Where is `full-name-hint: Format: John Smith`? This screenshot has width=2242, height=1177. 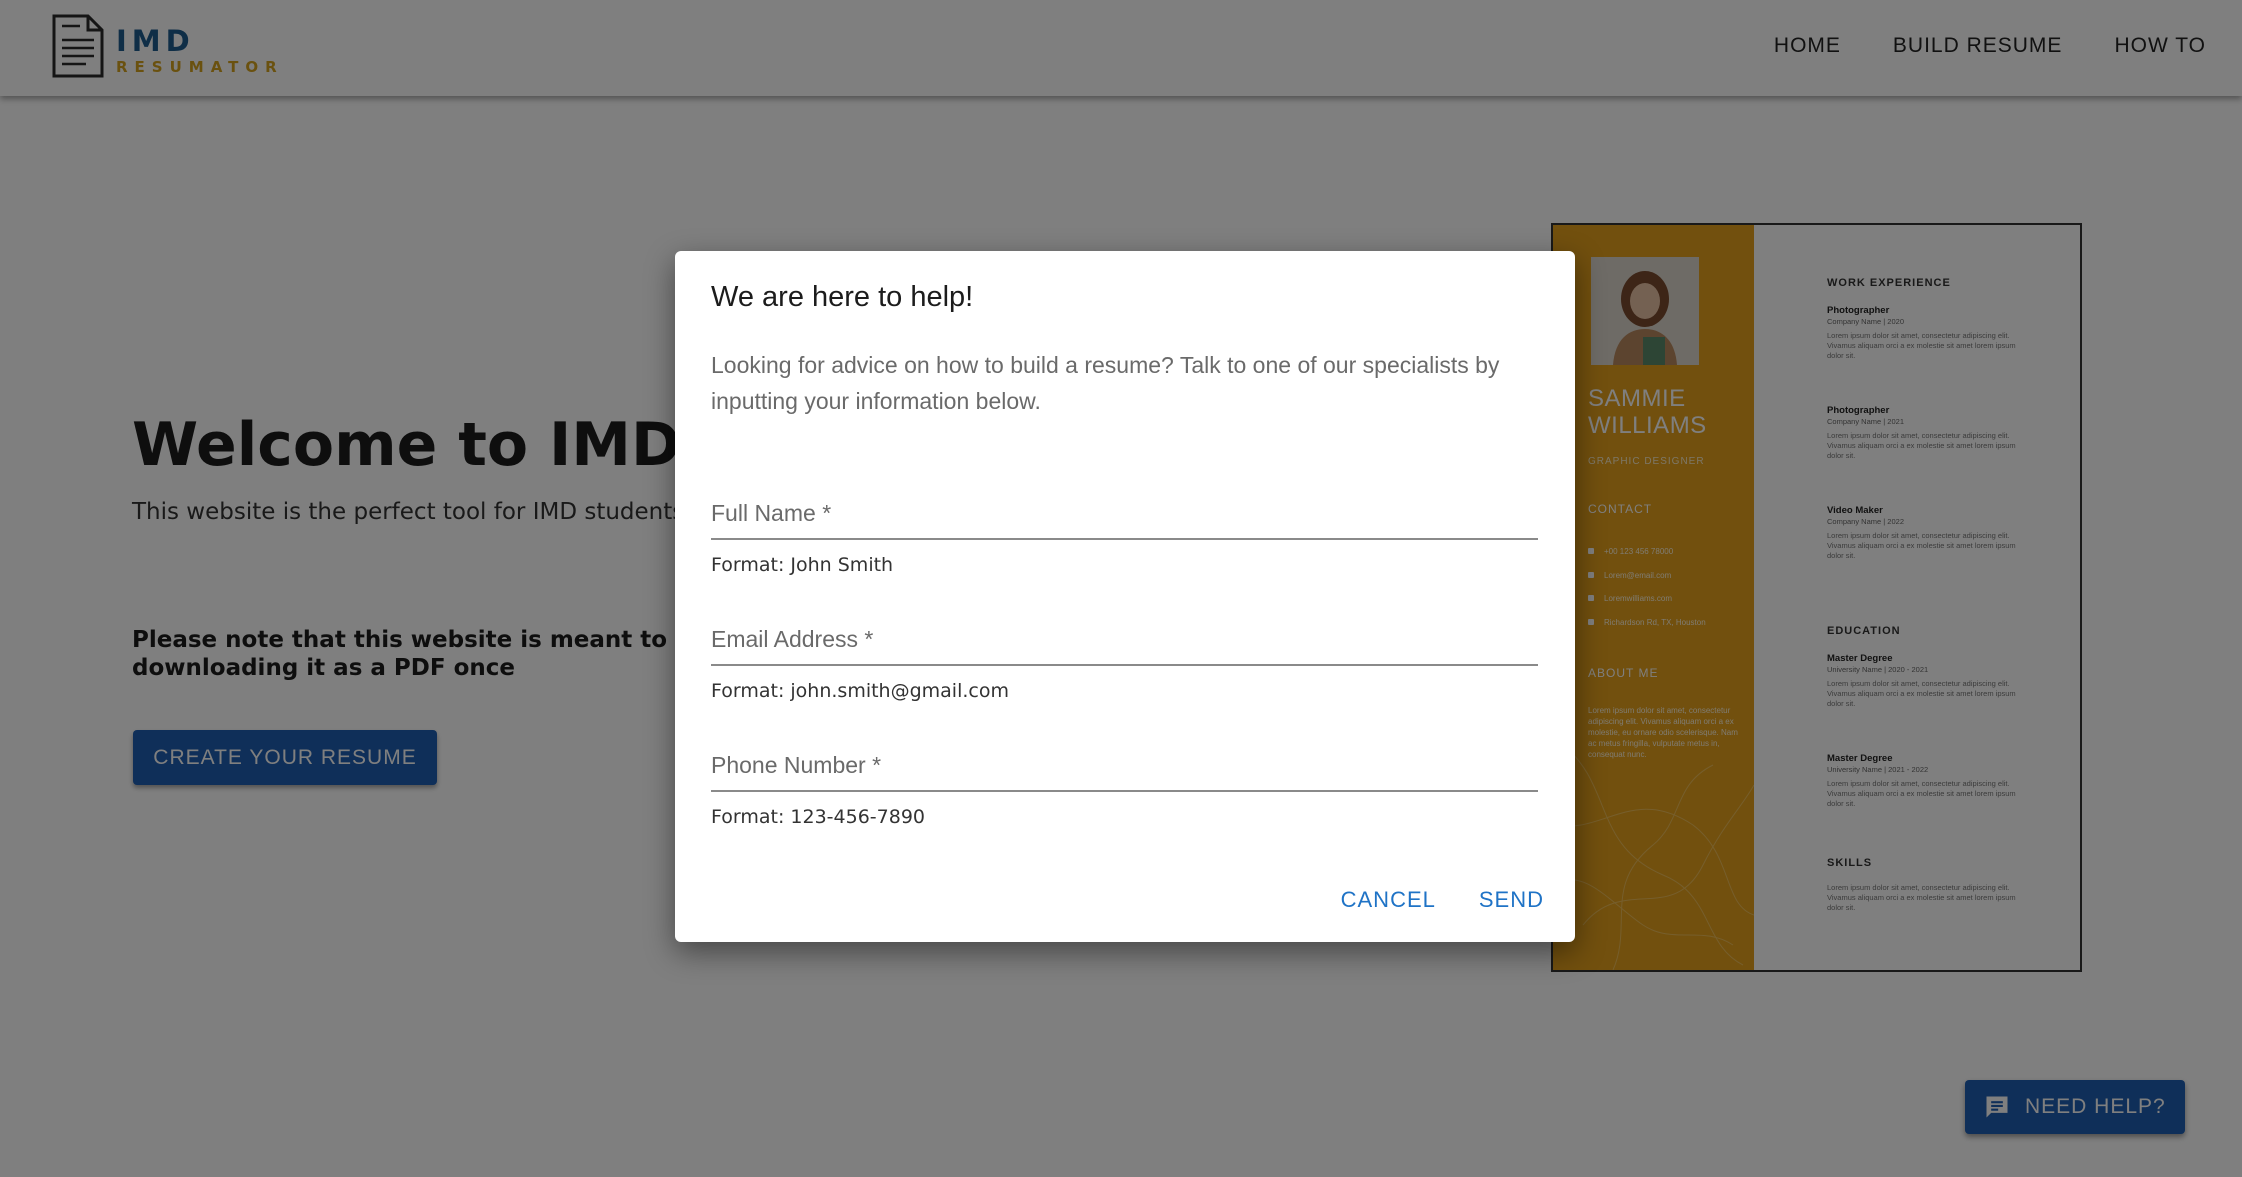
full-name-hint: Format: John Smith is located at coordinates (802, 565).